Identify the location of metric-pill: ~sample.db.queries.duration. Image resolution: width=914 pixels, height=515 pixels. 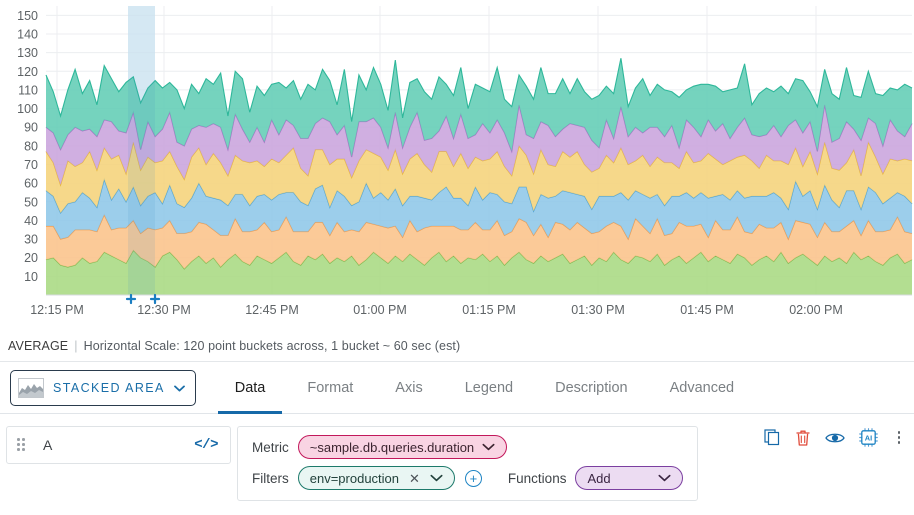
(402, 447).